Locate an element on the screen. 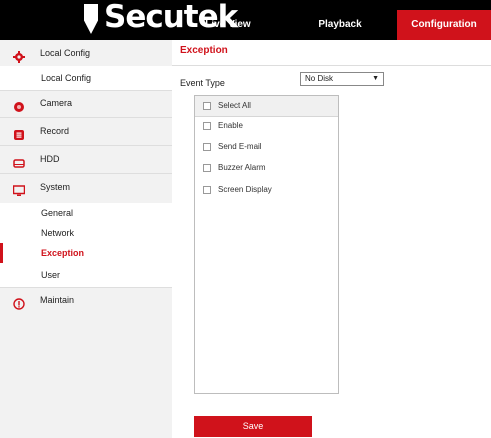 Image resolution: width=491 pixels, height=438 pixels. sidebar-item-local-config: Local Config is located at coordinates (86, 78).